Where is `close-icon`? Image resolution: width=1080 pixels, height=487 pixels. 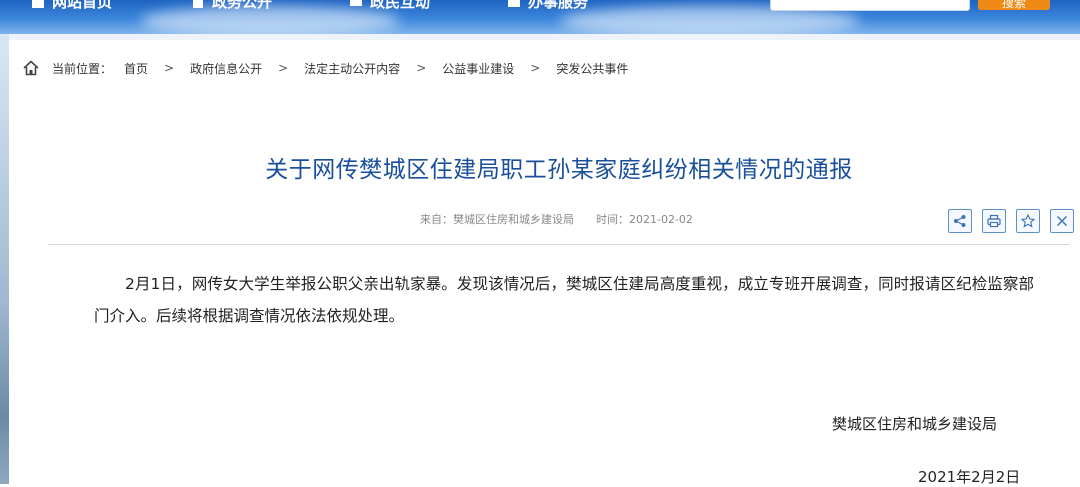
close-icon is located at coordinates (1062, 221).